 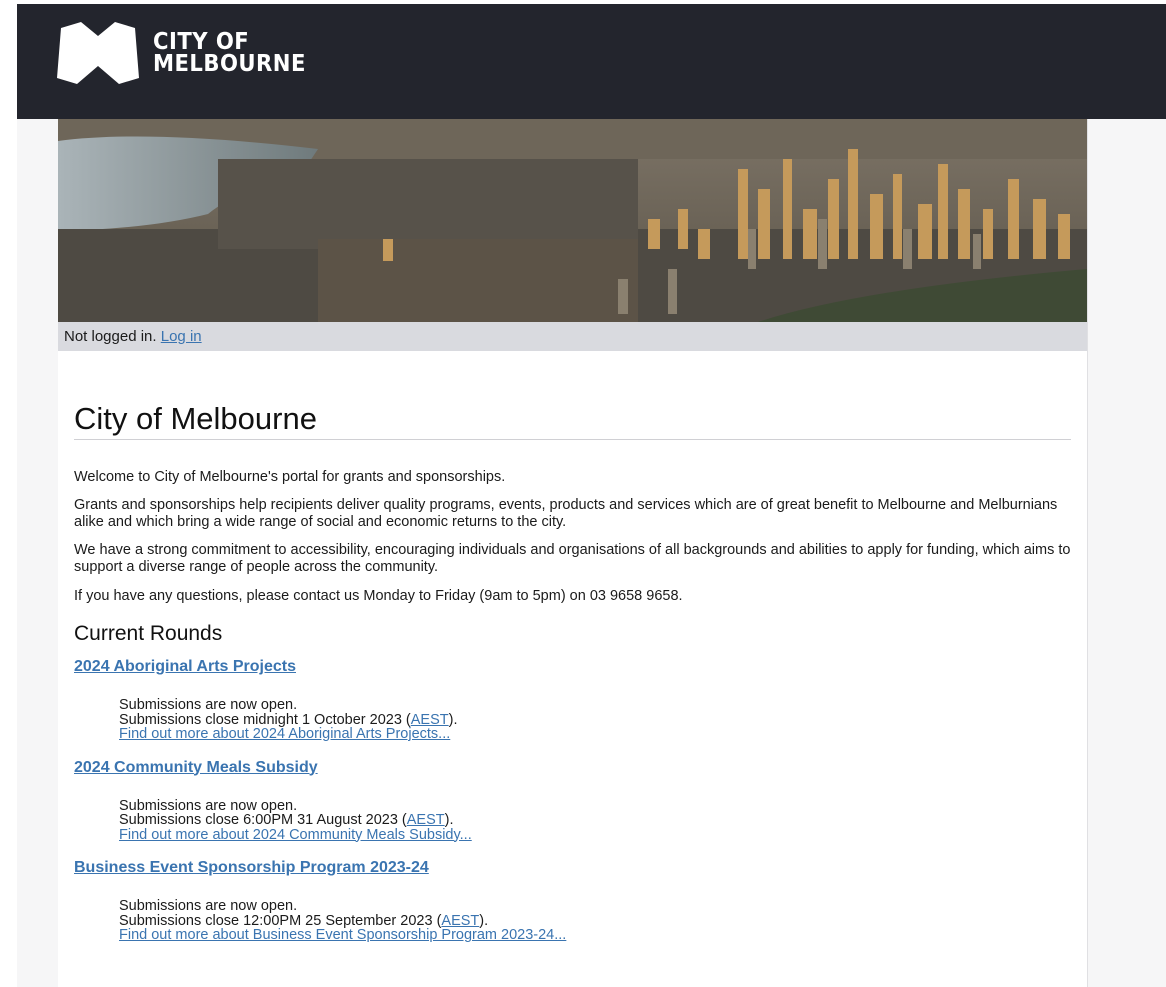 What do you see at coordinates (98, 53) in the screenshot?
I see `city-of-melbourne-logo-icon` at bounding box center [98, 53].